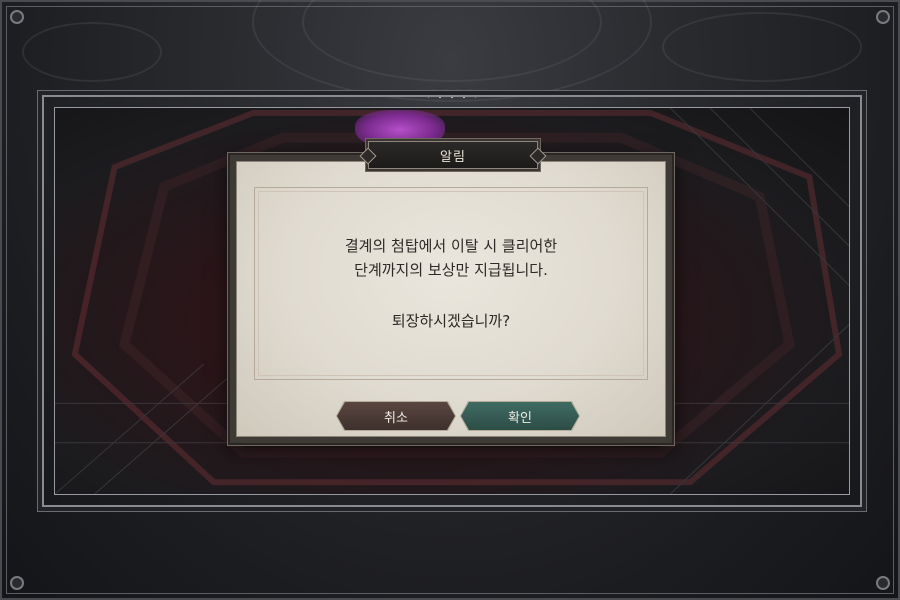  I want to click on dialog-message: 결계의 첨탑에서 이탈 시 클리어한 단계까지의 보상만 지급됩니다., so click(451, 258).